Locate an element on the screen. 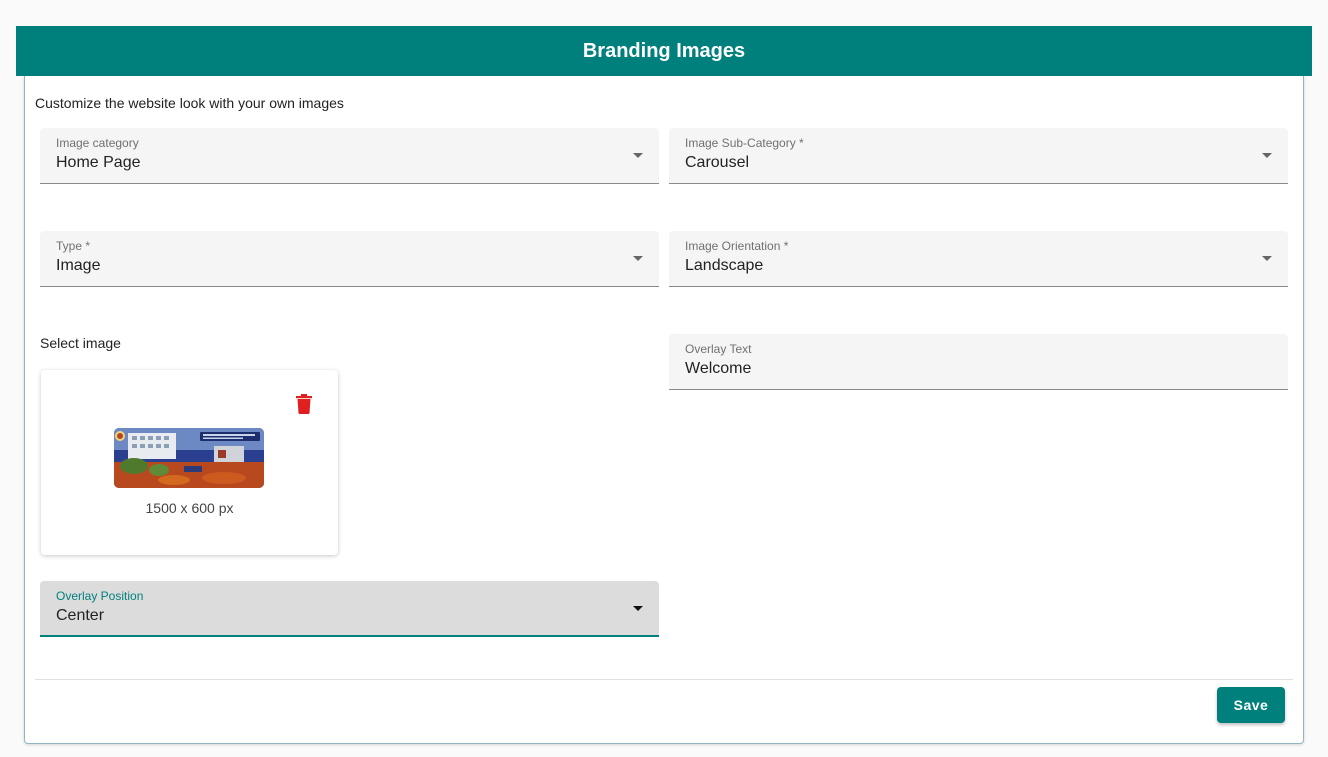 Image resolution: width=1328 pixels, height=757 pixels. image-dimensions: 1500 x 600 px is located at coordinates (189, 508).